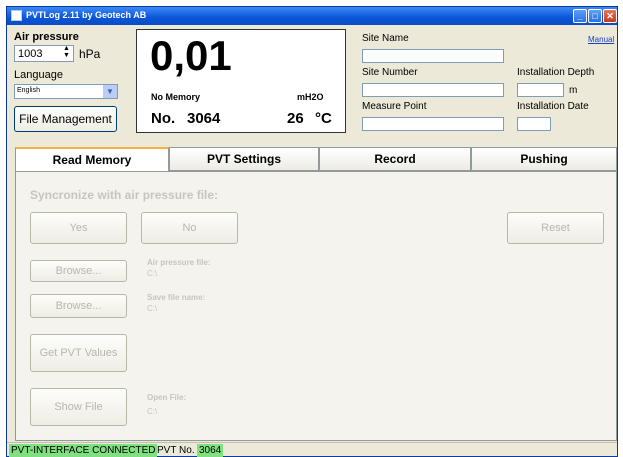 The image size is (623, 457). Describe the element at coordinates (90, 54) in the screenshot. I see `air-pressure-unit: hPa` at that location.